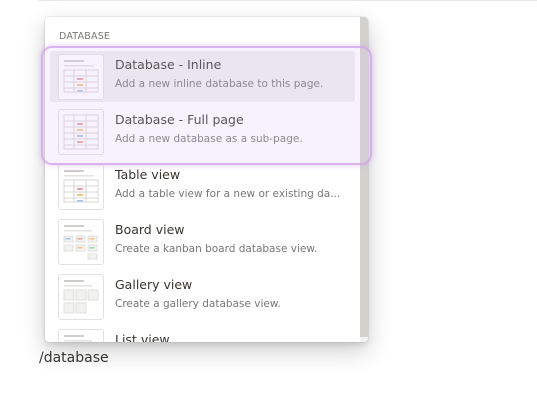  What do you see at coordinates (148, 174) in the screenshot?
I see `menu-item-title: Table view` at bounding box center [148, 174].